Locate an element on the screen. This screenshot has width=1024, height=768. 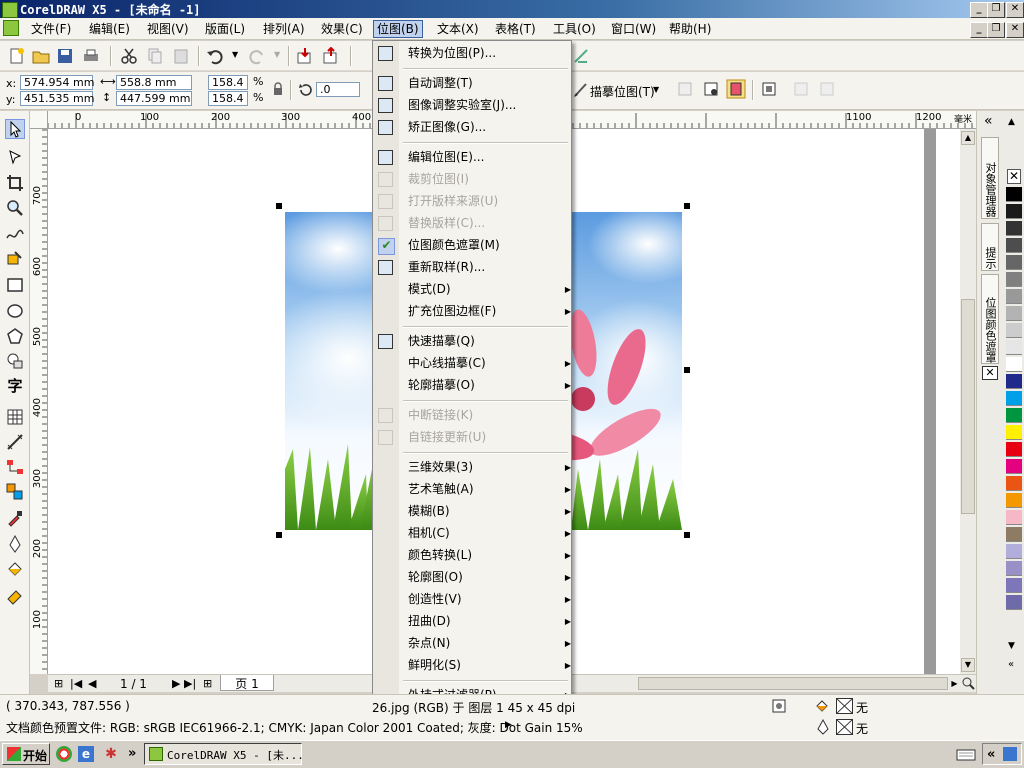
scale-y-field: 158.4 is located at coordinates (228, 98).